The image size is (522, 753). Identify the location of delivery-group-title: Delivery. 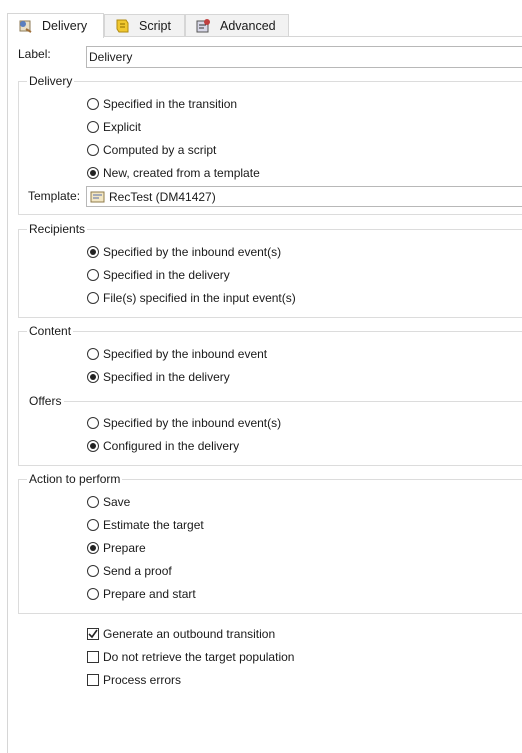
(51, 81).